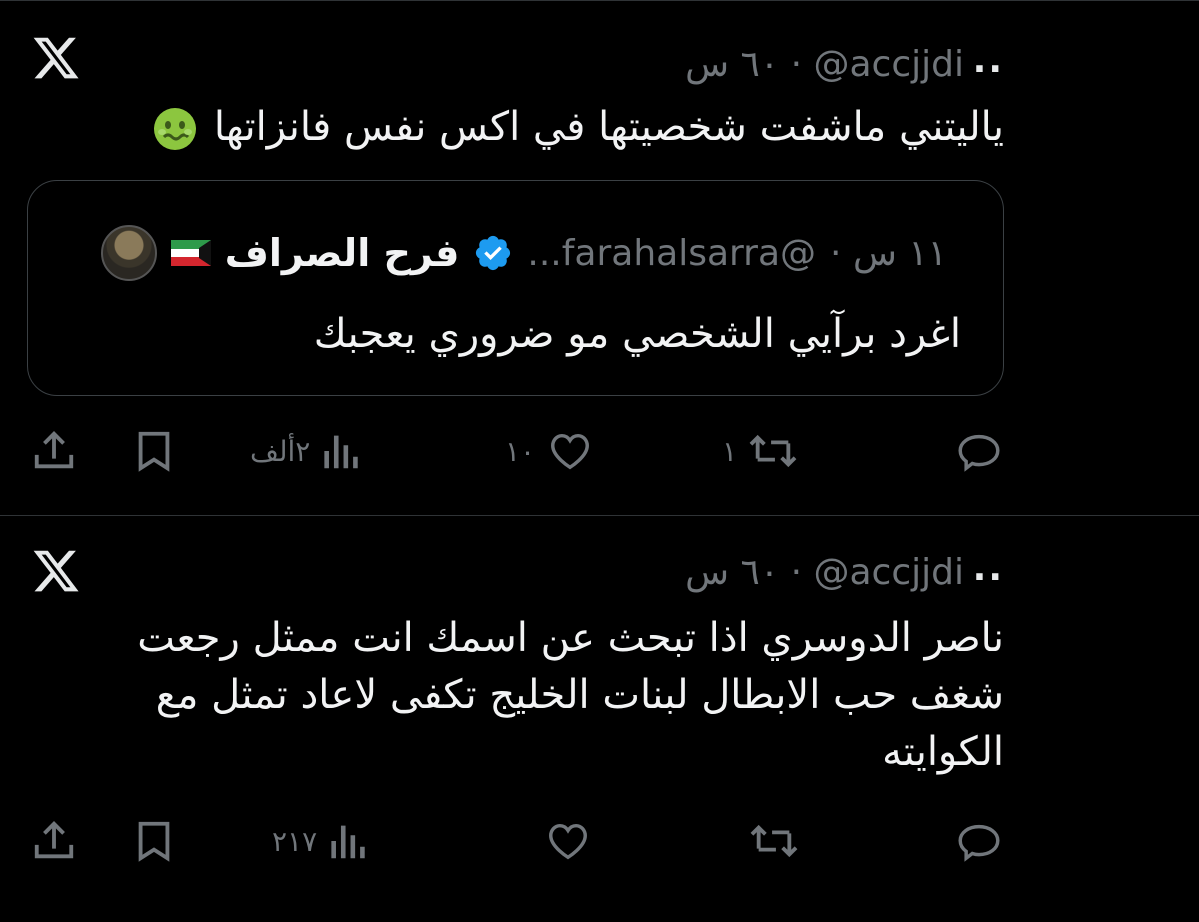 The width and height of the screenshot is (1199, 922). What do you see at coordinates (550, 451) in the screenshot?
I see `like-button: ١٠` at bounding box center [550, 451].